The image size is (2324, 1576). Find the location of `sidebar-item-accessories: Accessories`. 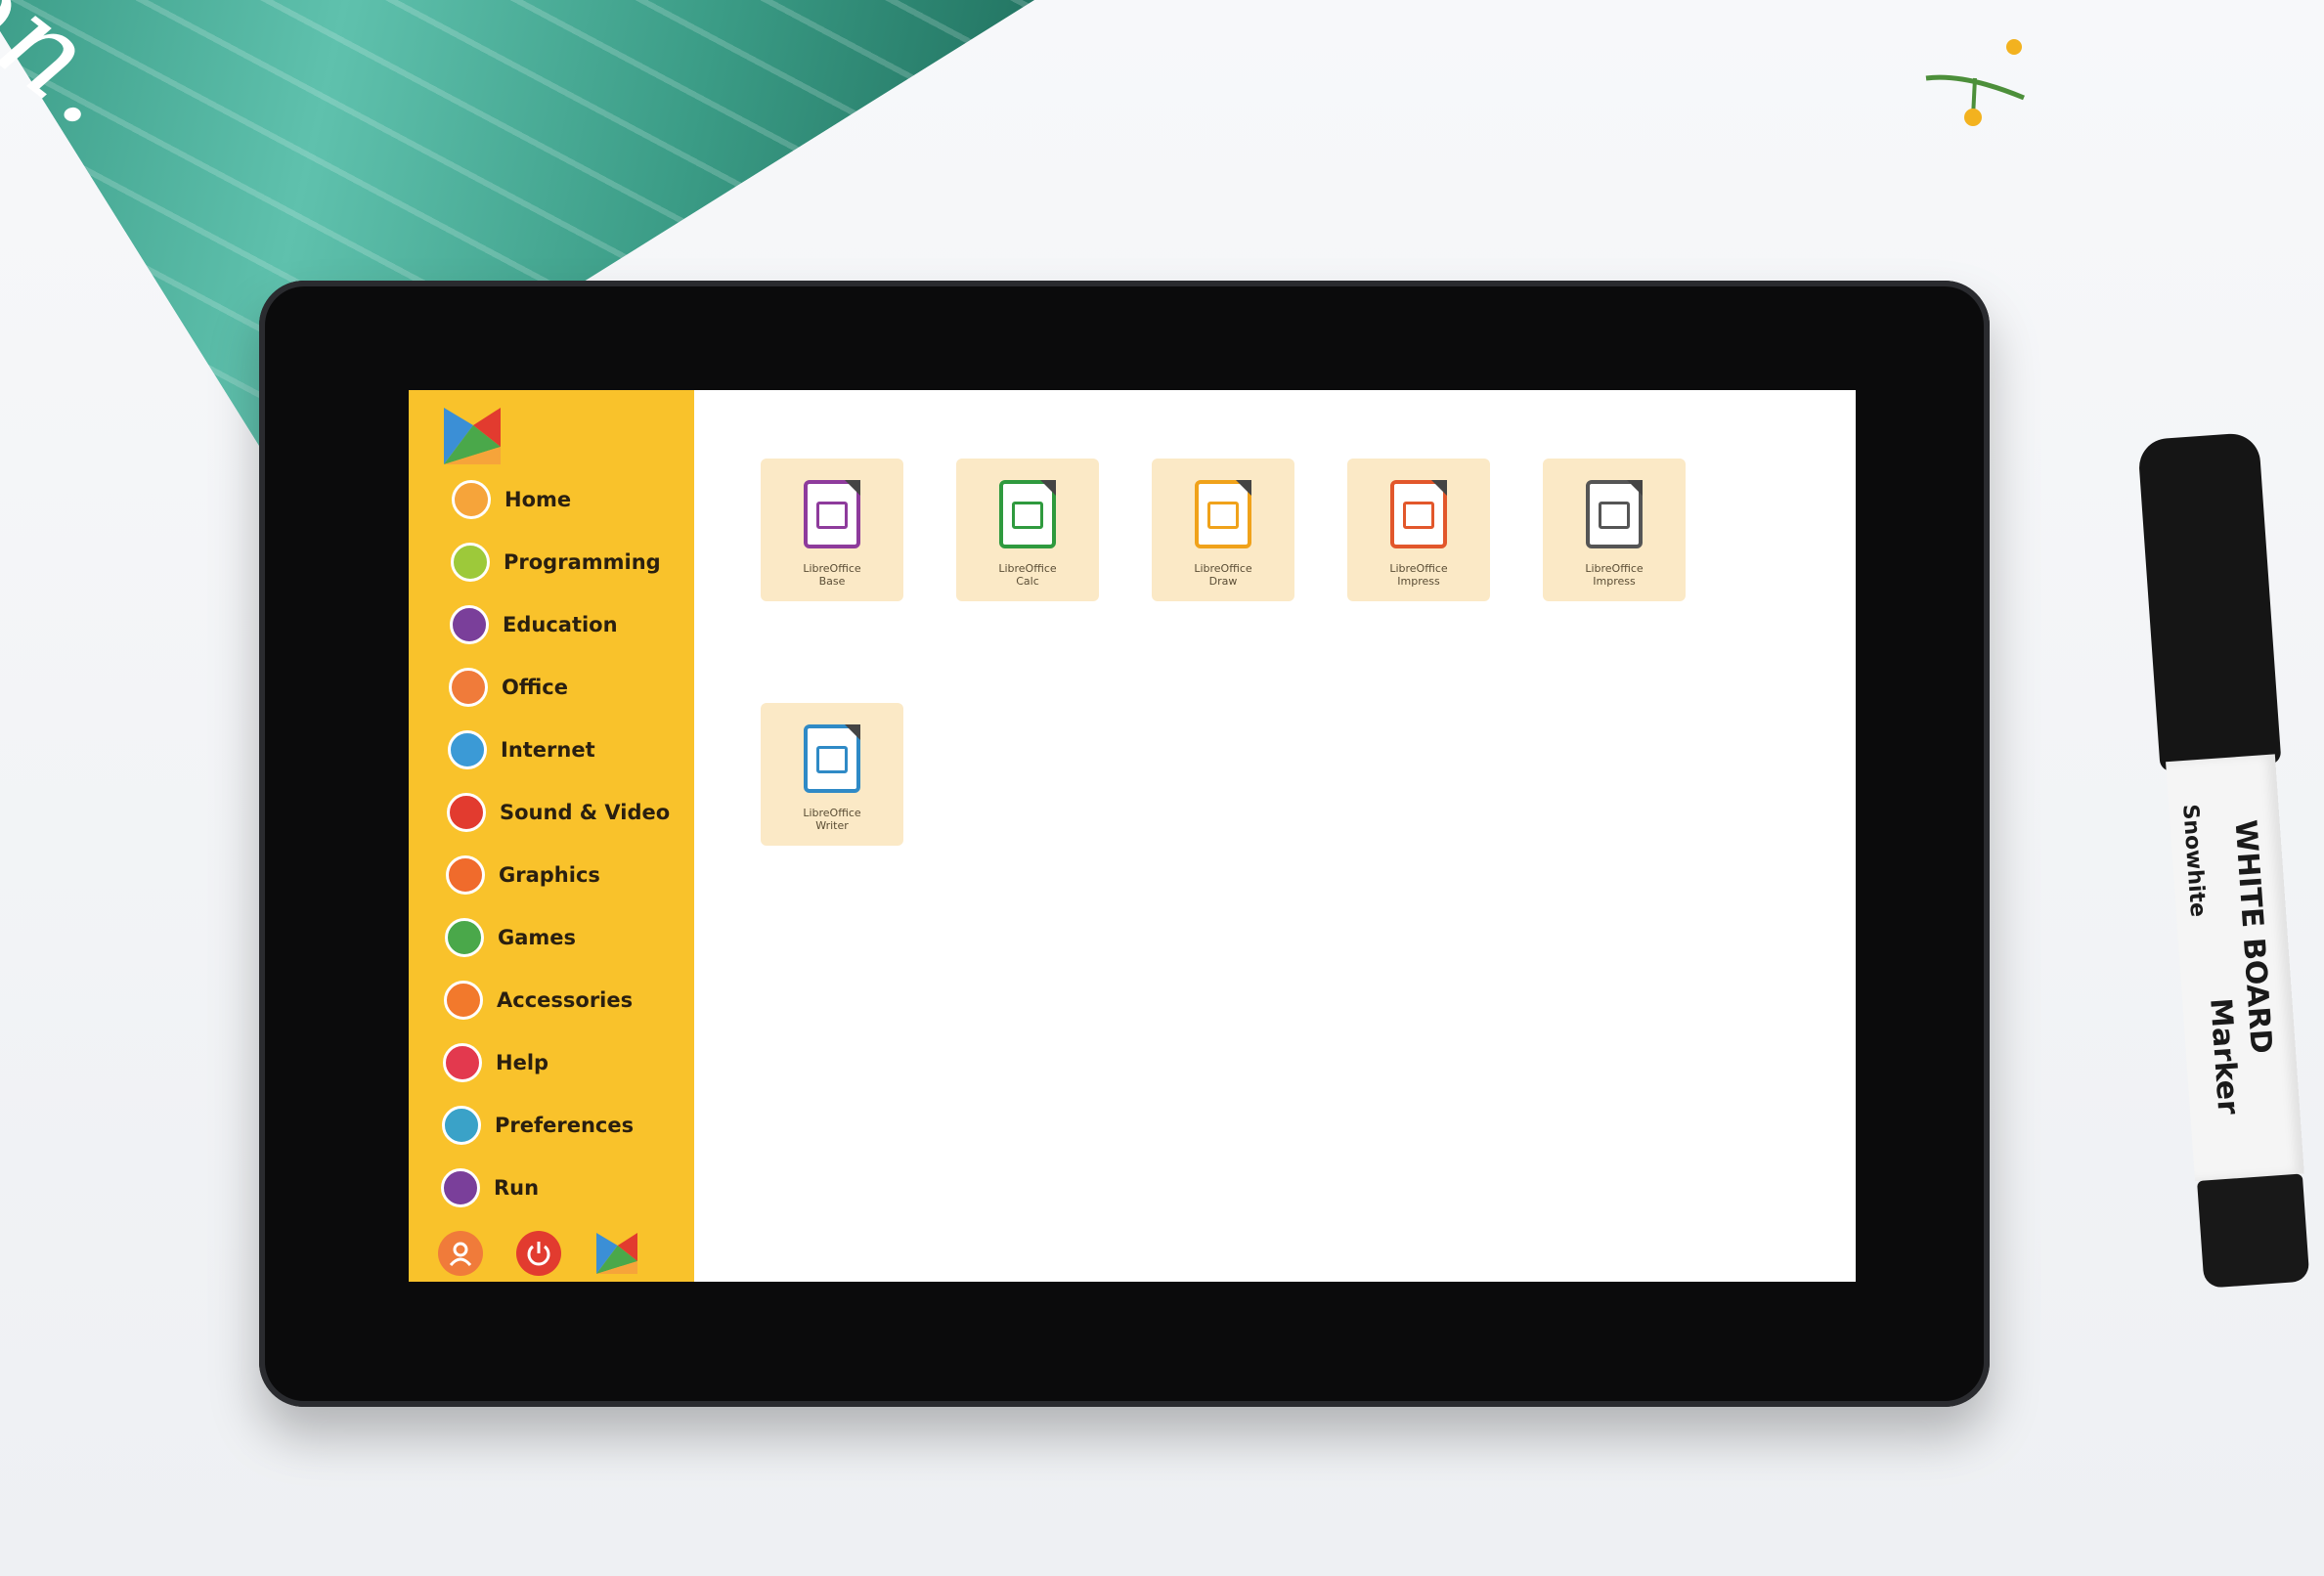

sidebar-item-accessories: Accessories is located at coordinates (568, 1000).